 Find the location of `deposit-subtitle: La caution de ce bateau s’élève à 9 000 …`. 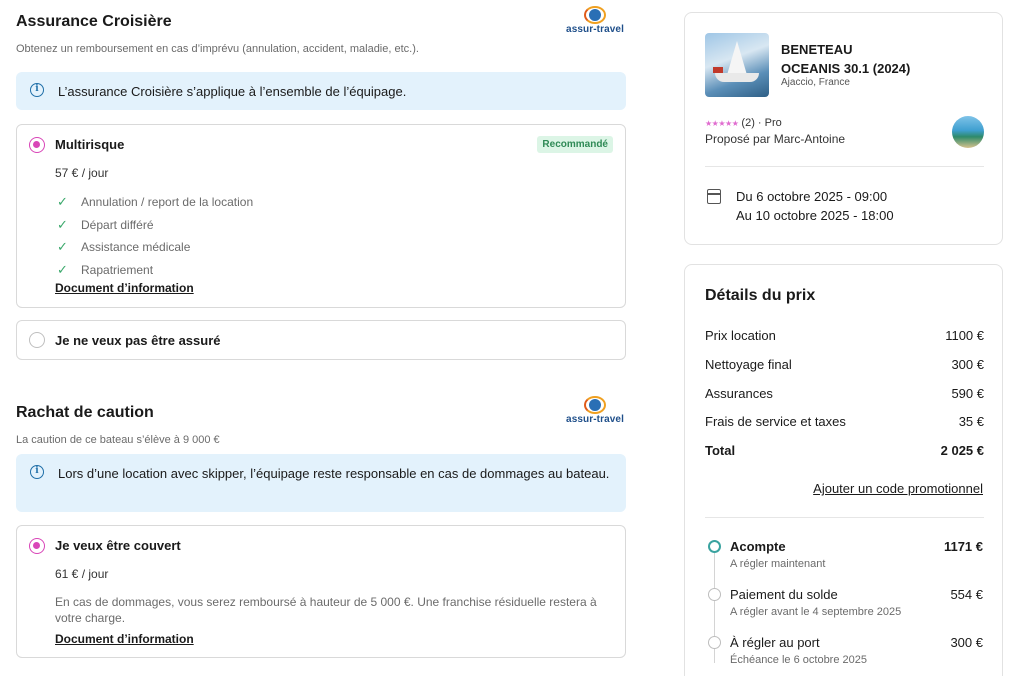

deposit-subtitle: La caution de ce bateau s’élève à 9 000 … is located at coordinates (118, 440).